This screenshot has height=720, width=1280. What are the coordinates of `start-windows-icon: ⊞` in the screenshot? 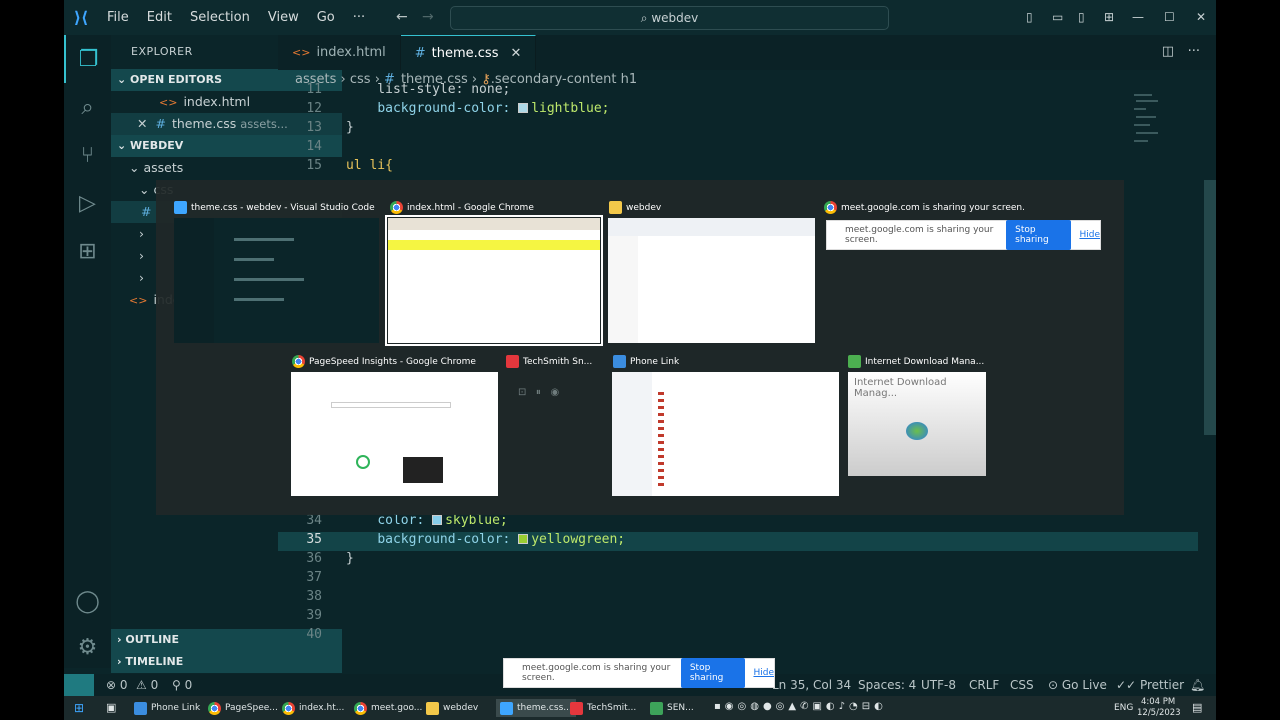 It's located at (79, 708).